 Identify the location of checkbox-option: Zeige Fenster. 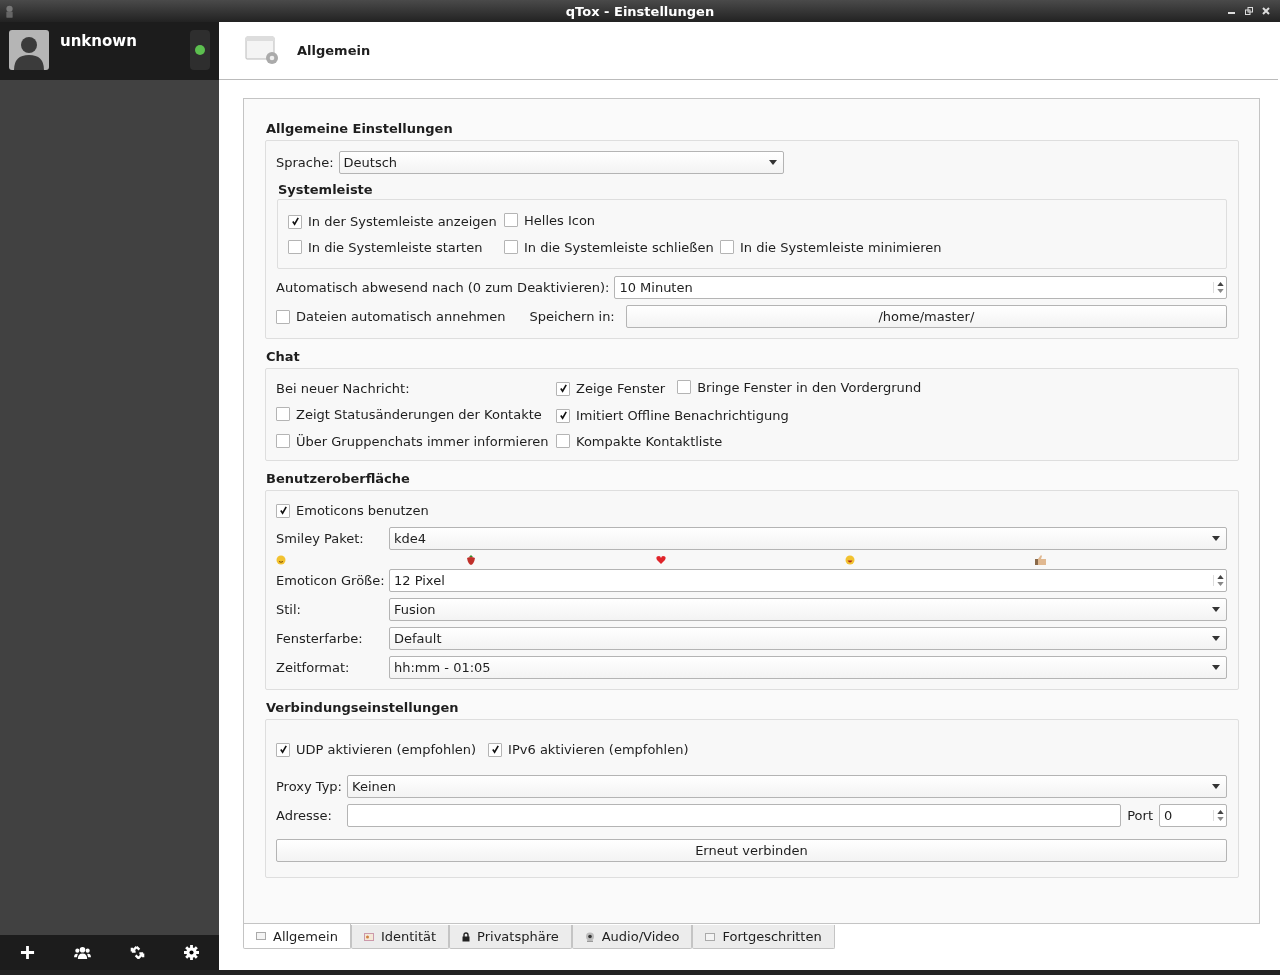
(611, 388).